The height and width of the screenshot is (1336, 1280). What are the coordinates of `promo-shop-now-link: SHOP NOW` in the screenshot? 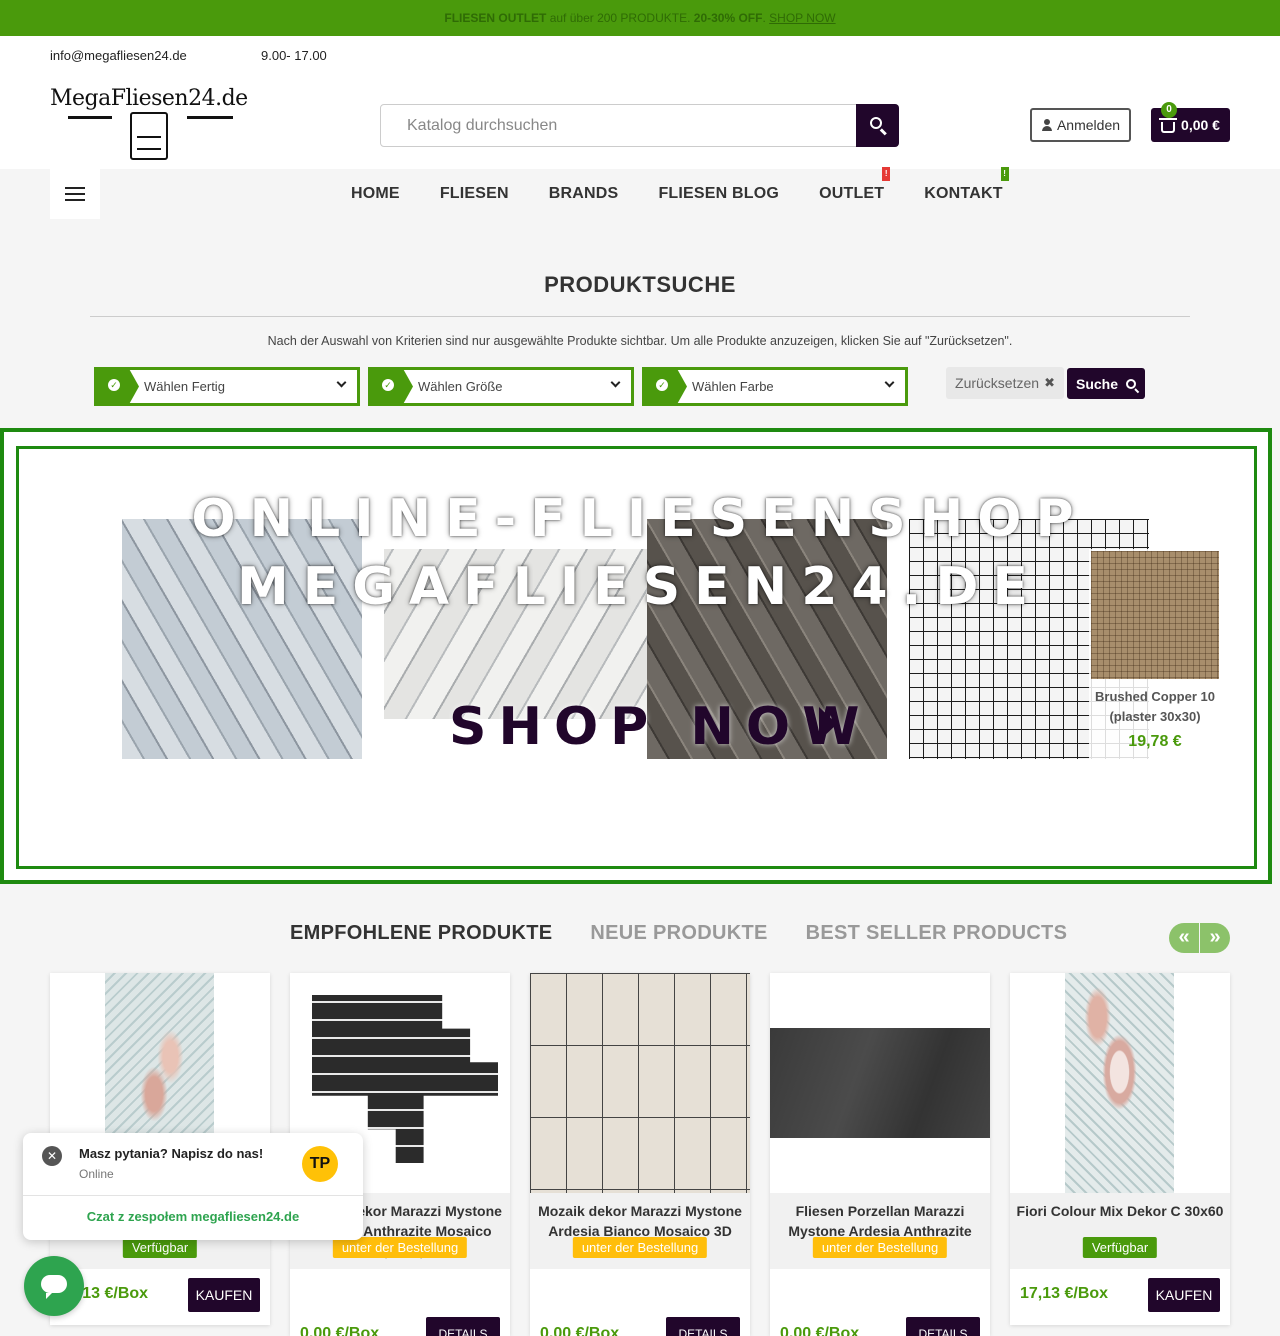 It's located at (802, 18).